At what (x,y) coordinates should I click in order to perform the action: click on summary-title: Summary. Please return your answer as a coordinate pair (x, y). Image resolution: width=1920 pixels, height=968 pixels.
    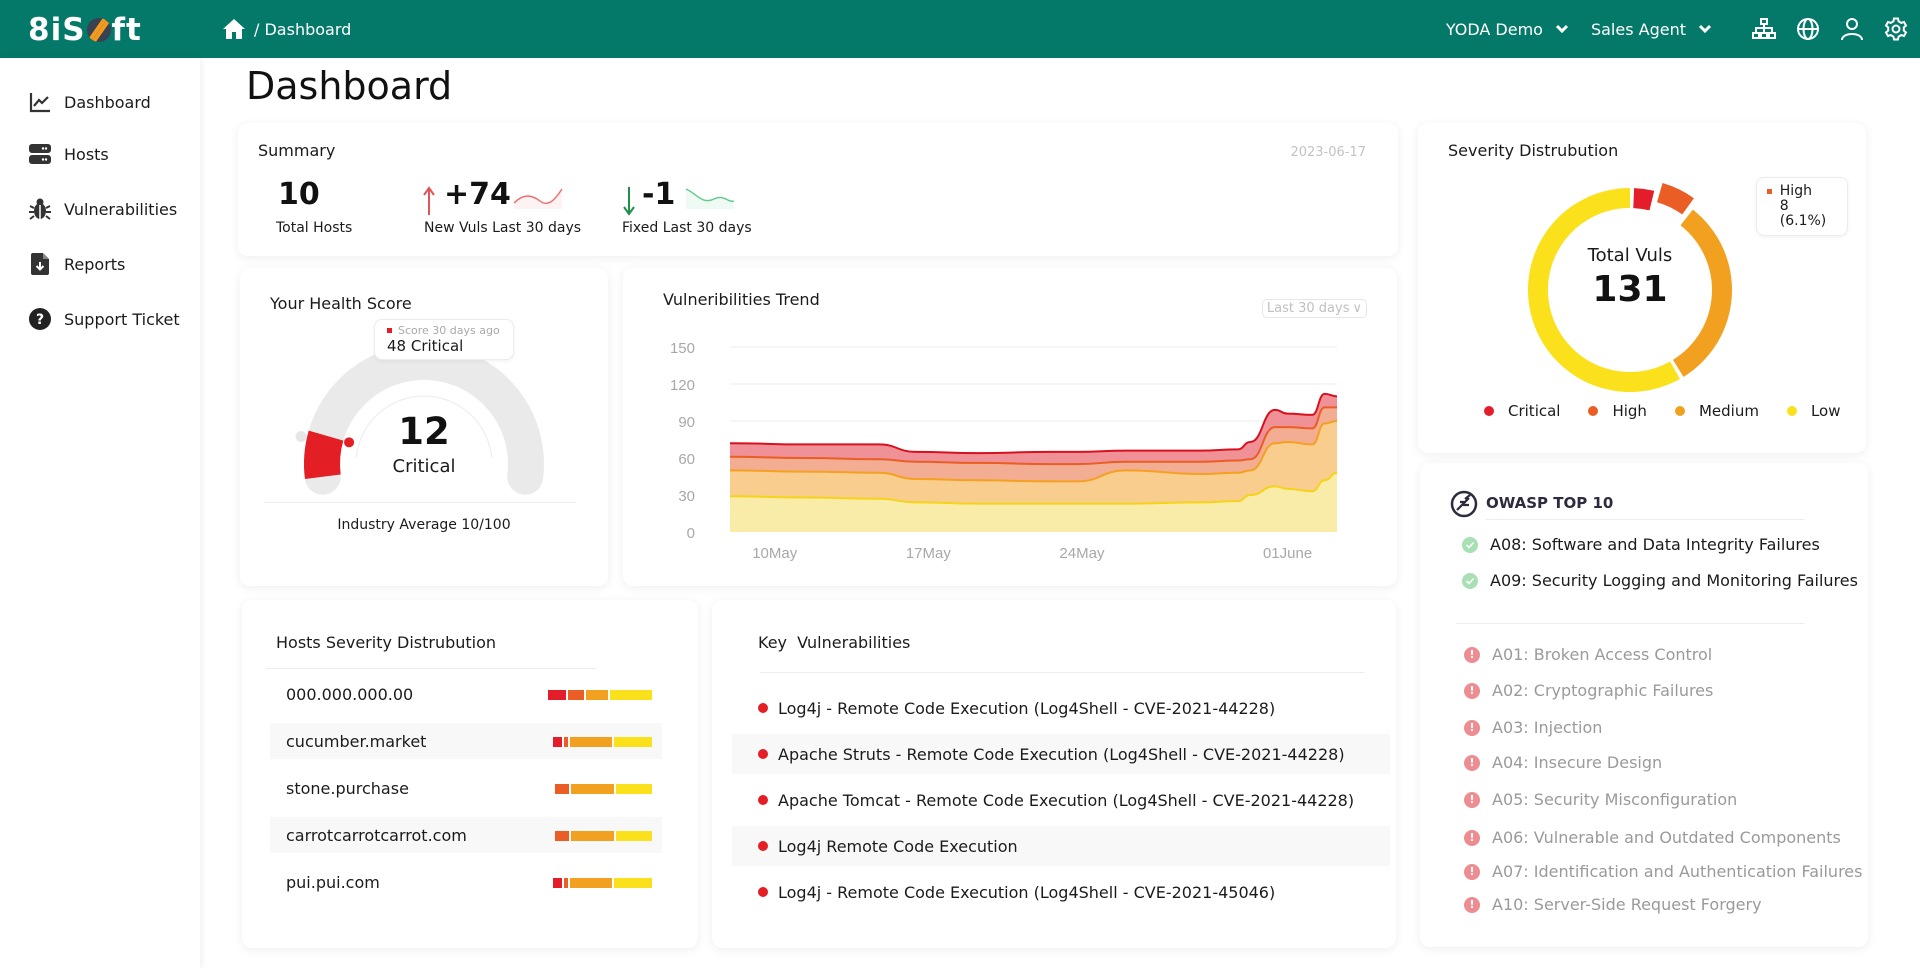
    Looking at the image, I should click on (297, 150).